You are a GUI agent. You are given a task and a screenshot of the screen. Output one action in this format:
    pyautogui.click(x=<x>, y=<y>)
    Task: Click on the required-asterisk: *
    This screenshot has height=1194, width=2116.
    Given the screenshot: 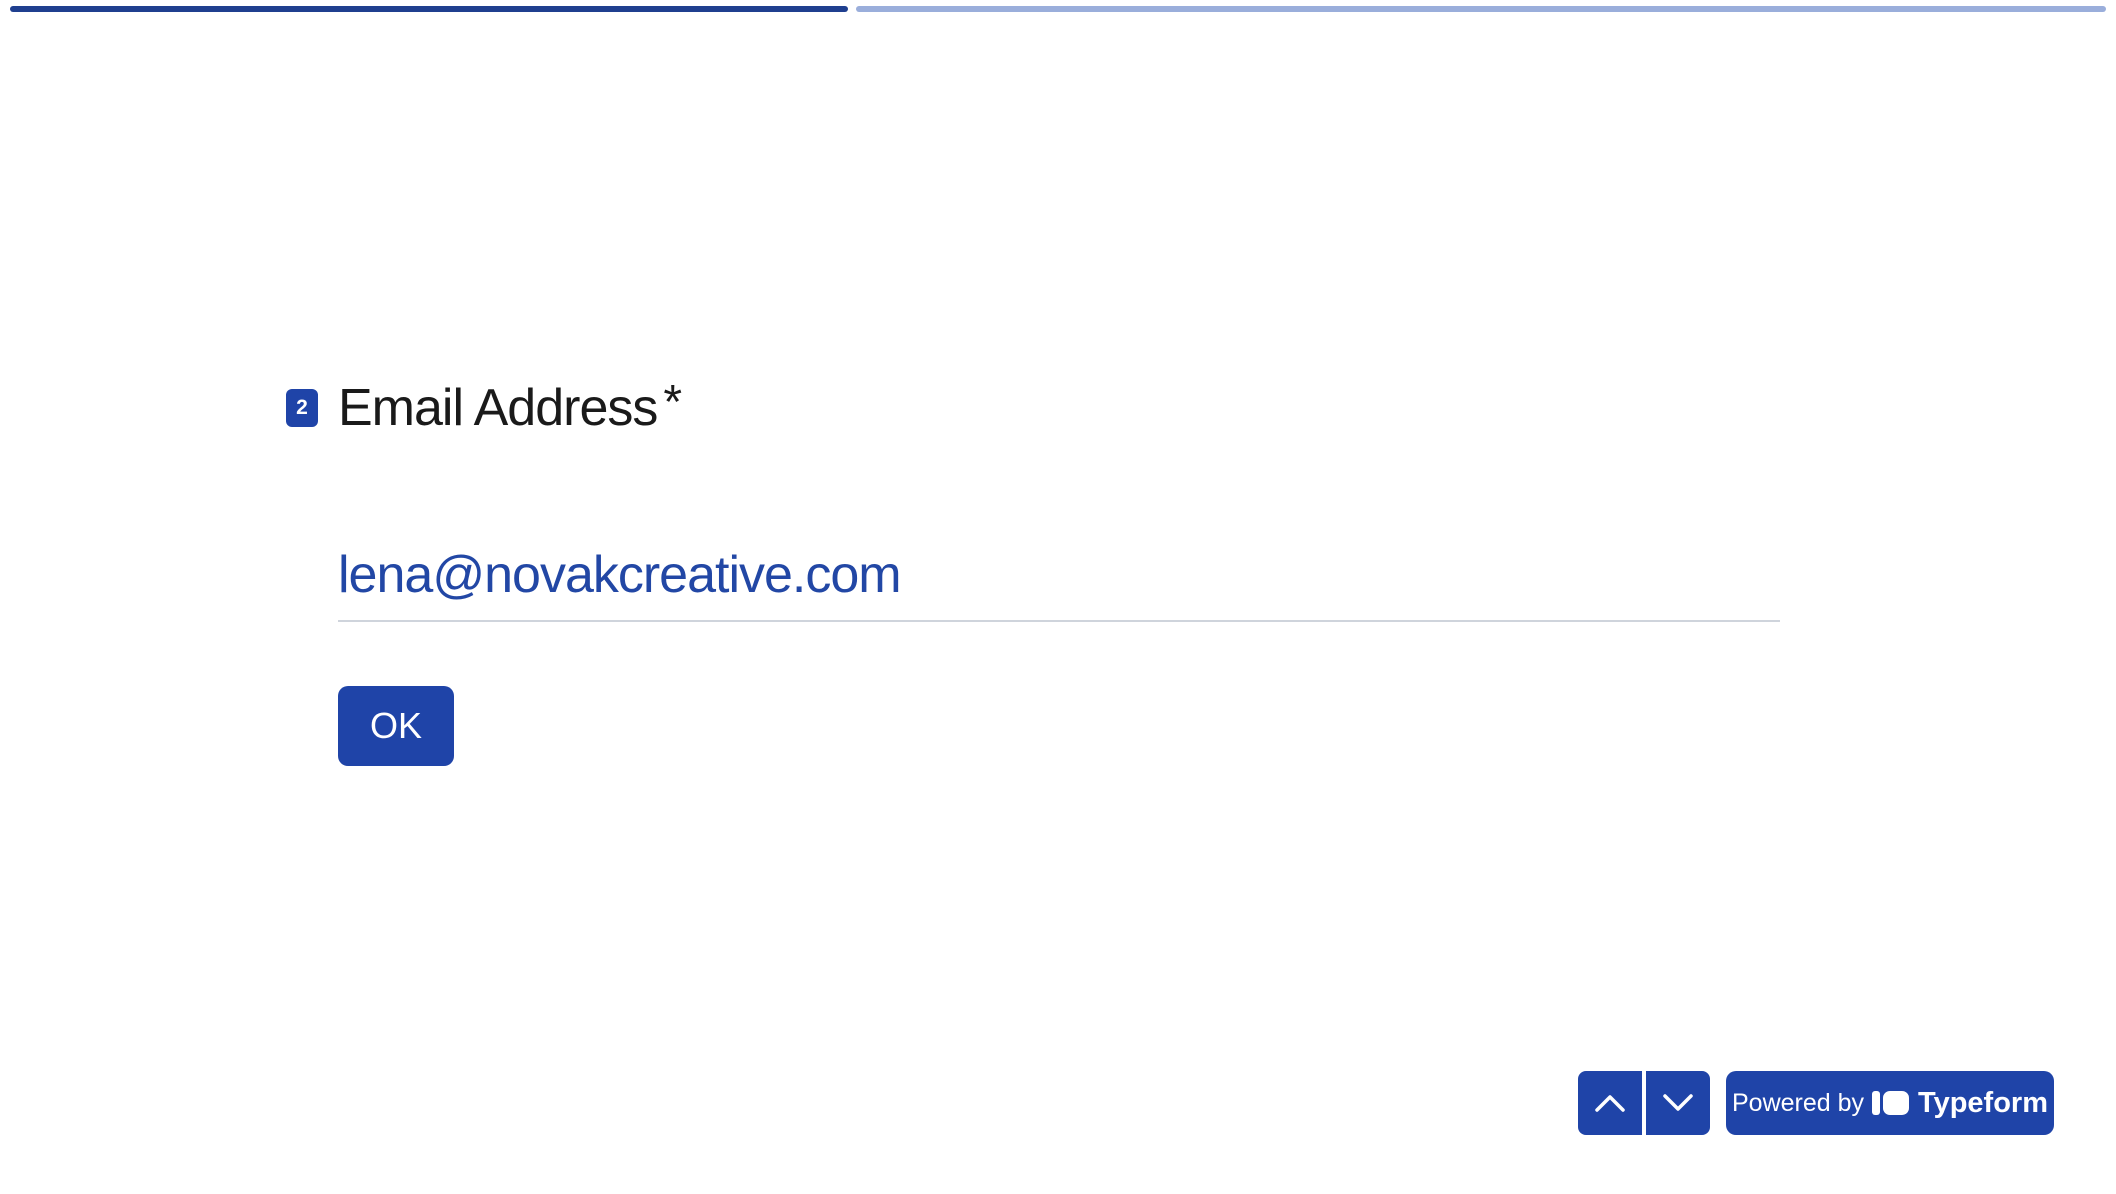 What is the action you would take?
    pyautogui.click(x=673, y=402)
    